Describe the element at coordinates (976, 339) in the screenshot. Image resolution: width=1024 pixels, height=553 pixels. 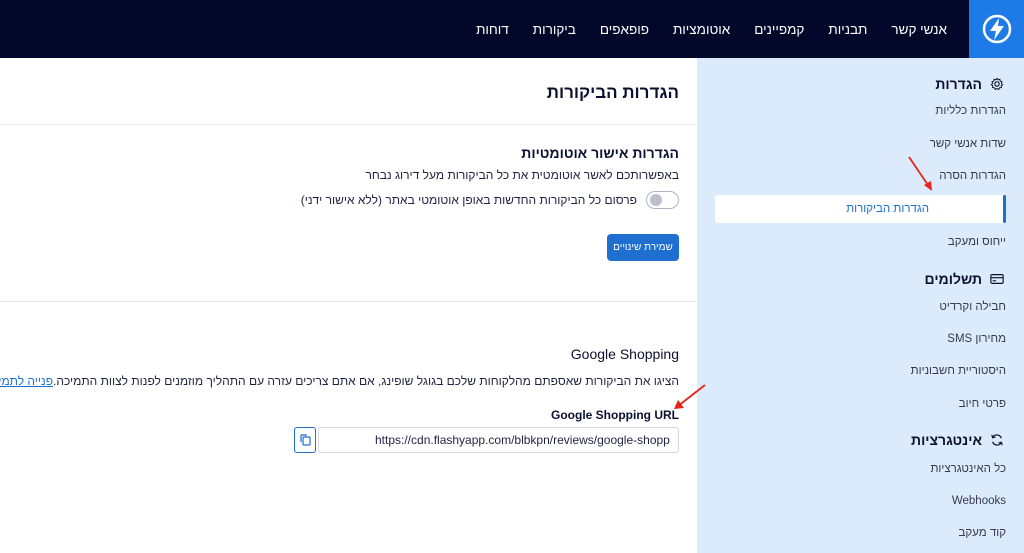
I see `sidebar-item-sms-pricing: מחירון SMS` at that location.